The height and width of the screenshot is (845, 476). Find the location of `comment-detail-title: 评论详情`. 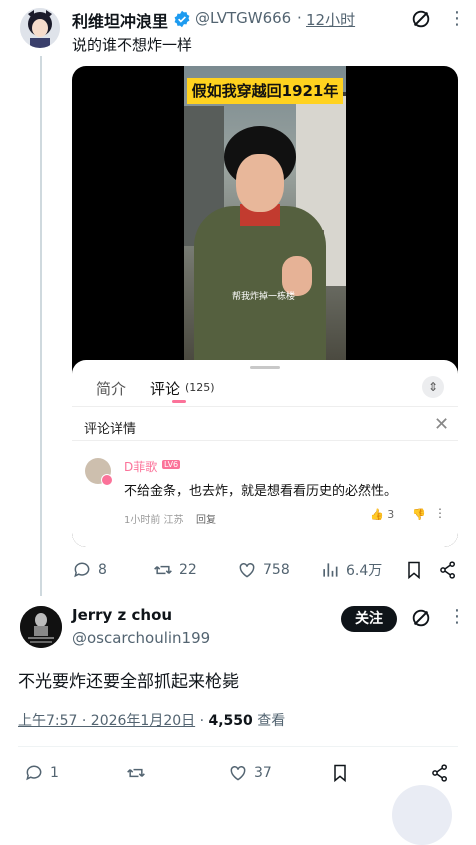

comment-detail-title: 评论详情 is located at coordinates (110, 429).